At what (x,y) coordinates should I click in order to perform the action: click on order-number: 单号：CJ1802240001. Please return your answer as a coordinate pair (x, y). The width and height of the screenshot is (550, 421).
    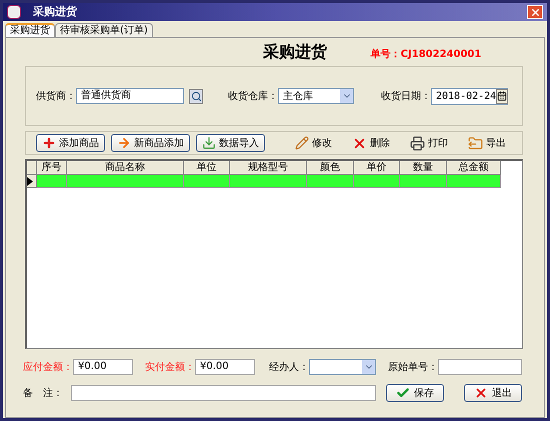
    Looking at the image, I should click on (426, 55).